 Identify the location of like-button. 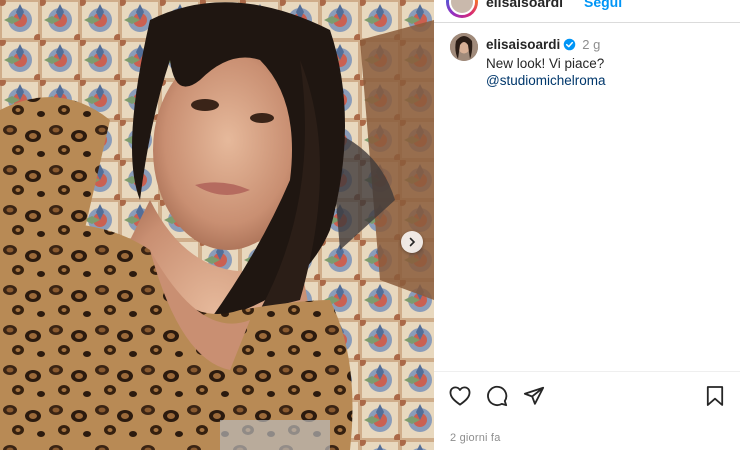
(460, 396).